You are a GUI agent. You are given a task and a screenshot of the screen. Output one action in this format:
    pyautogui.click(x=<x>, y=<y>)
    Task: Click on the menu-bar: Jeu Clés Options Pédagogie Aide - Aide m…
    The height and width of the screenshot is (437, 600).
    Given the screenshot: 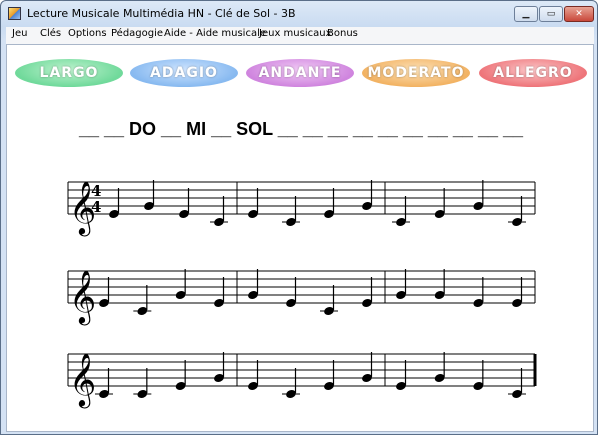 What is the action you would take?
    pyautogui.click(x=300, y=35)
    